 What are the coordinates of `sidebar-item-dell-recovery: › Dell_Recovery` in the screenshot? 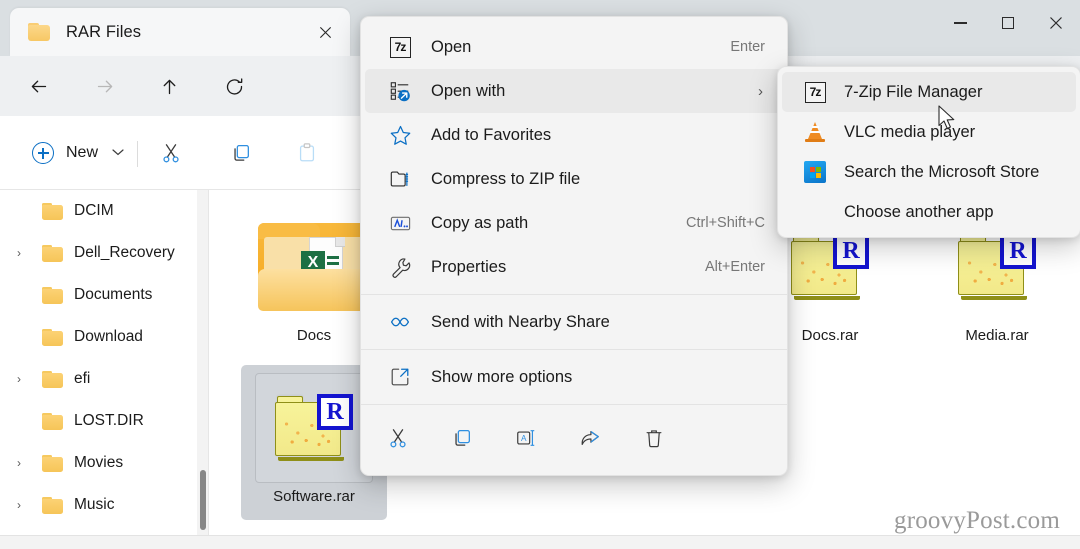 It's located at (105, 253).